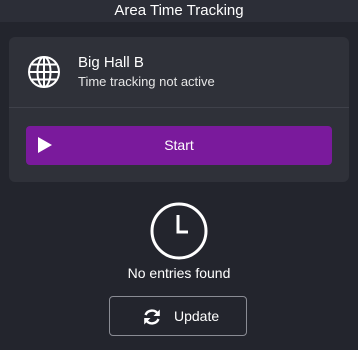 This screenshot has width=358, height=350. Describe the element at coordinates (146, 81) in the screenshot. I see `tracking-status: Time tracking not active` at that location.